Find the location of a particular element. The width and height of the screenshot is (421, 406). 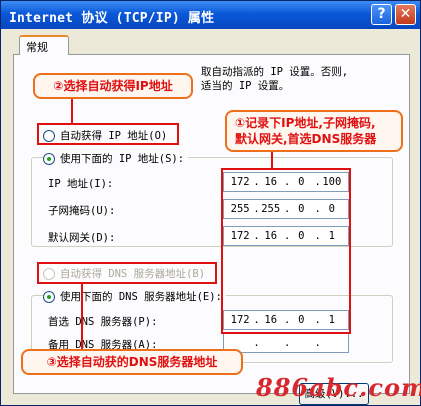

intro-text: 取自动指派的 IP 设置。否则, 适当的 IP 设置。 is located at coordinates (301, 79).